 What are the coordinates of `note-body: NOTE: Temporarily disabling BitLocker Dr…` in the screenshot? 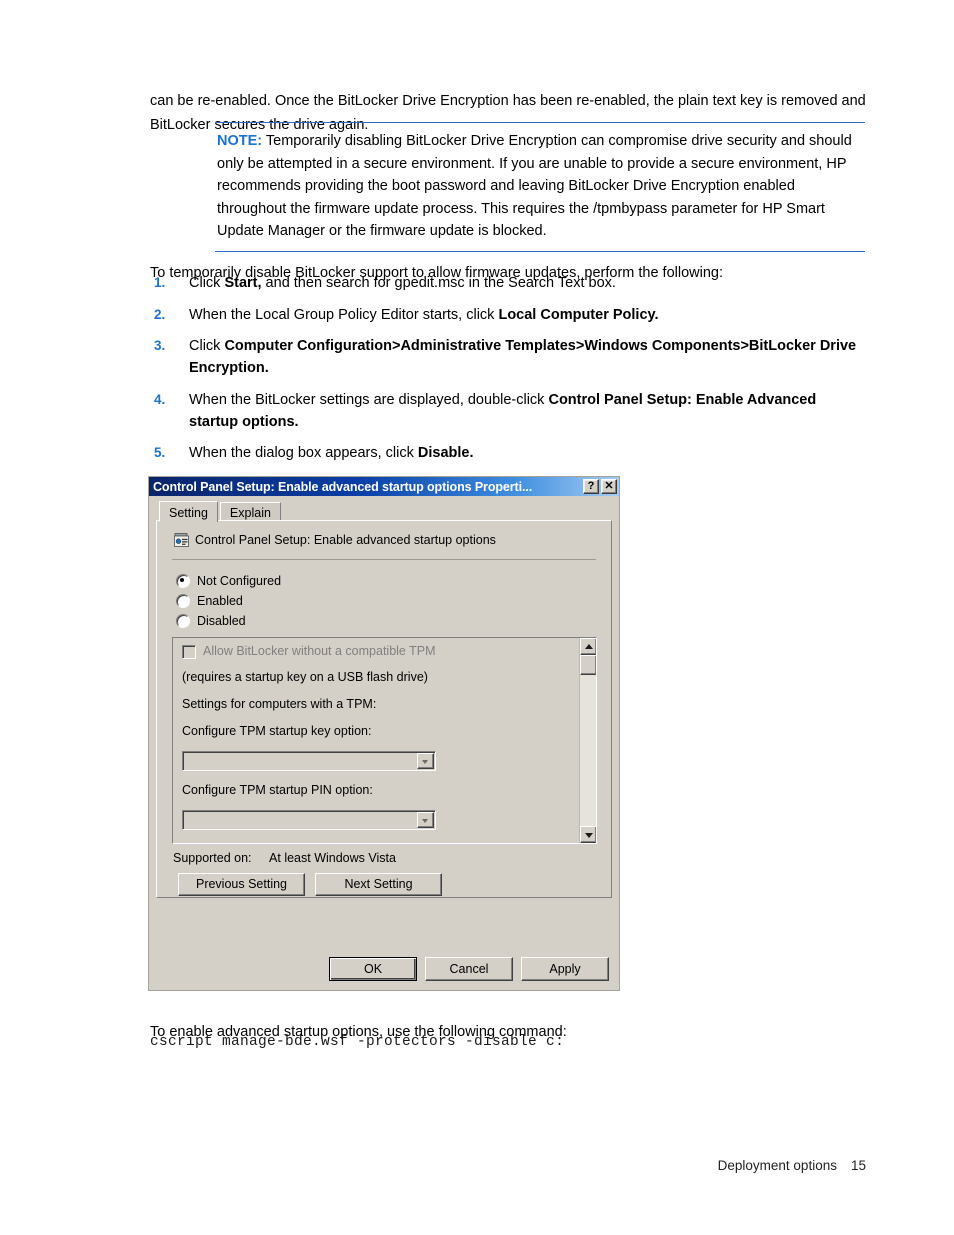 It's located at (540, 186).